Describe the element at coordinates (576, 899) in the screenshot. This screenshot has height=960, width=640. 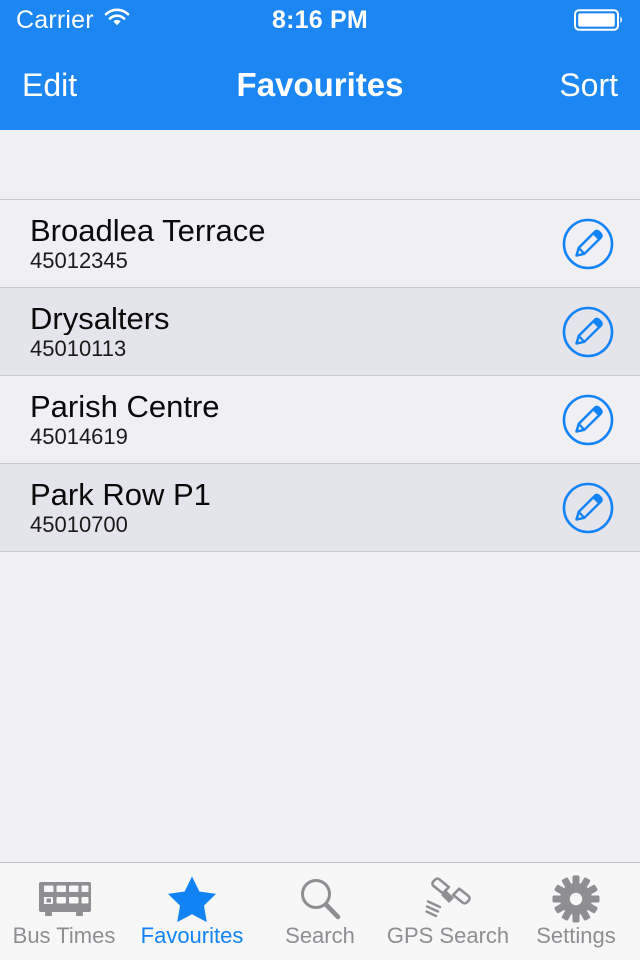
I see `gear-icon` at that location.